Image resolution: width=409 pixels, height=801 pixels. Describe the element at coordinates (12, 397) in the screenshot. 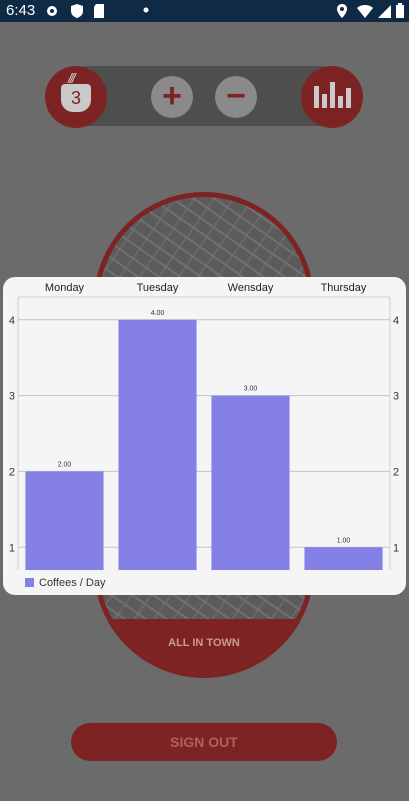

I see `y-tick-label-left: 3` at that location.